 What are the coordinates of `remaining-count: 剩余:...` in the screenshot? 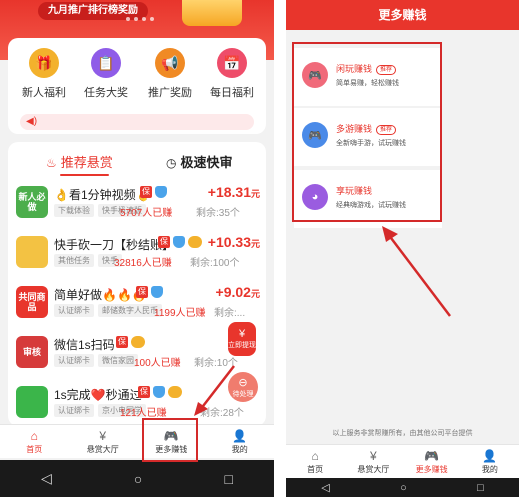 It's located at (230, 313).